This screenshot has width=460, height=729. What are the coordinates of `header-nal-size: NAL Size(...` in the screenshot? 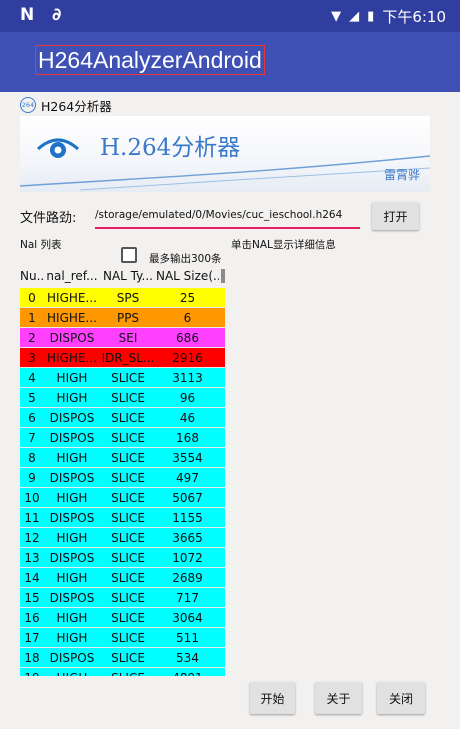 It's located at (187, 276).